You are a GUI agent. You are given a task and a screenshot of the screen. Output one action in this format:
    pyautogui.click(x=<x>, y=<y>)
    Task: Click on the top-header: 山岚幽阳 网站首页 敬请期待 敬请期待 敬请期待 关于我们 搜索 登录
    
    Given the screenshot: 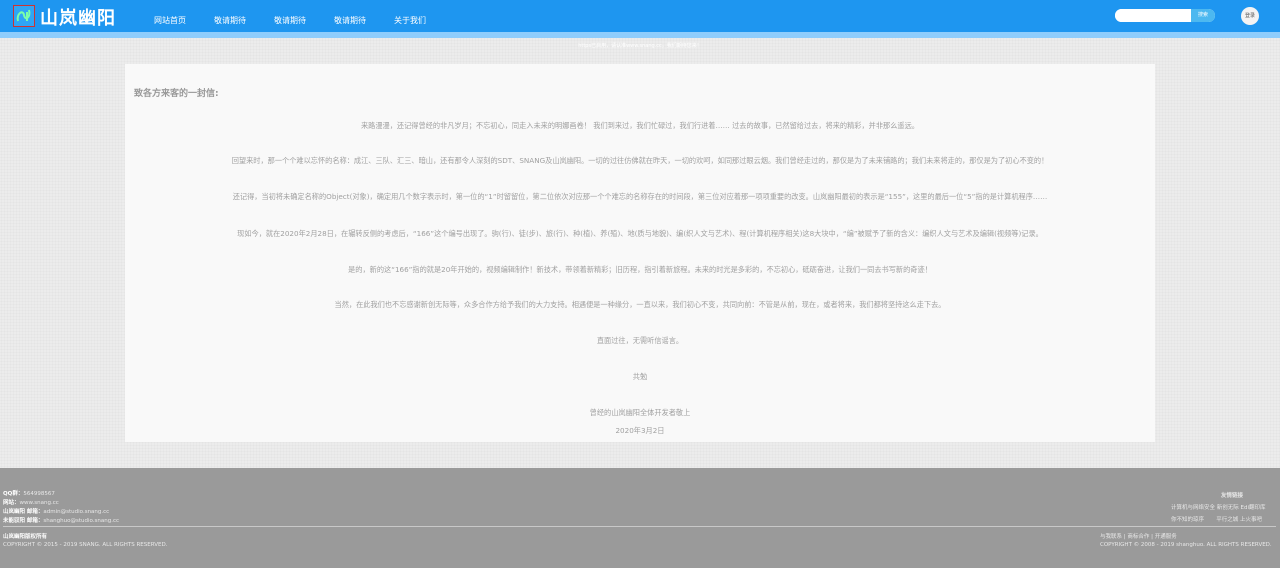 What is the action you would take?
    pyautogui.click(x=640, y=16)
    